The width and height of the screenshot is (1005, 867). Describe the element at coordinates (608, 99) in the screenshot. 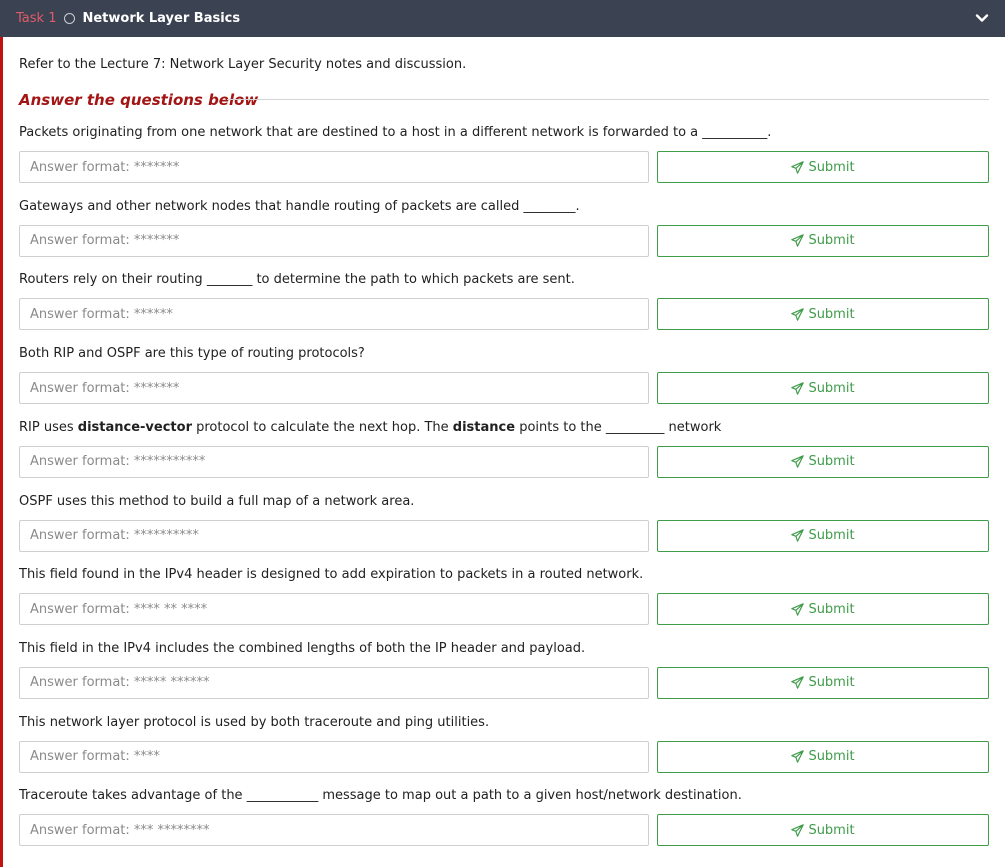

I see `section-divider` at that location.